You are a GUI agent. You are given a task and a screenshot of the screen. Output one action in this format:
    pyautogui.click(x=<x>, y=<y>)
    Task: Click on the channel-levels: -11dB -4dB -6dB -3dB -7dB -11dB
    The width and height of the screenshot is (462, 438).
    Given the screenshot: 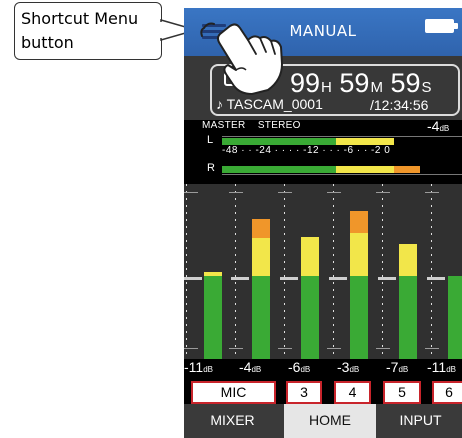 What is the action you would take?
    pyautogui.click(x=323, y=369)
    